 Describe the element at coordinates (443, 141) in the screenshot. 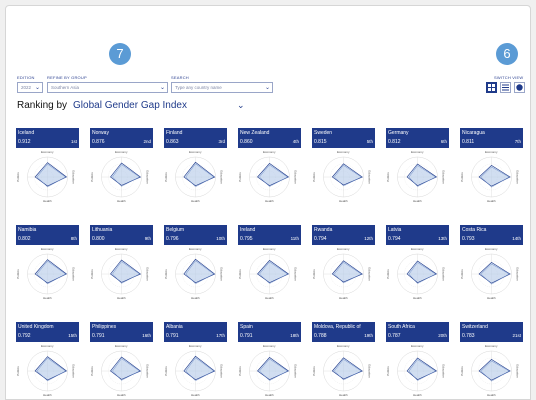

I see `country-rank: 6th` at that location.